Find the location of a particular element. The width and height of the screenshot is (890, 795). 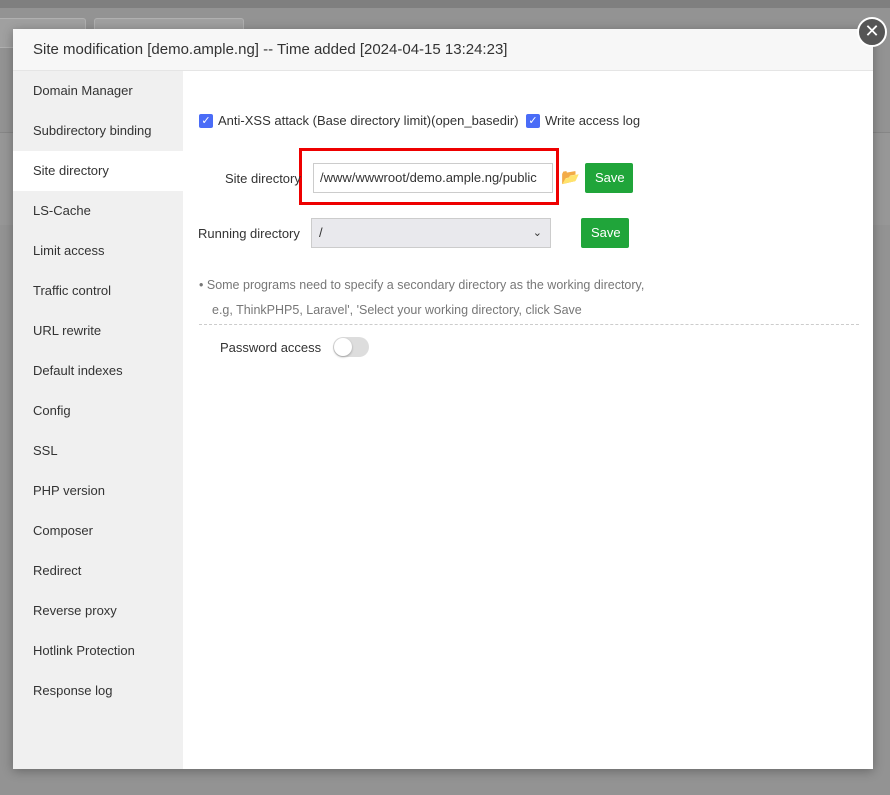

password-access-toggle is located at coordinates (351, 347).